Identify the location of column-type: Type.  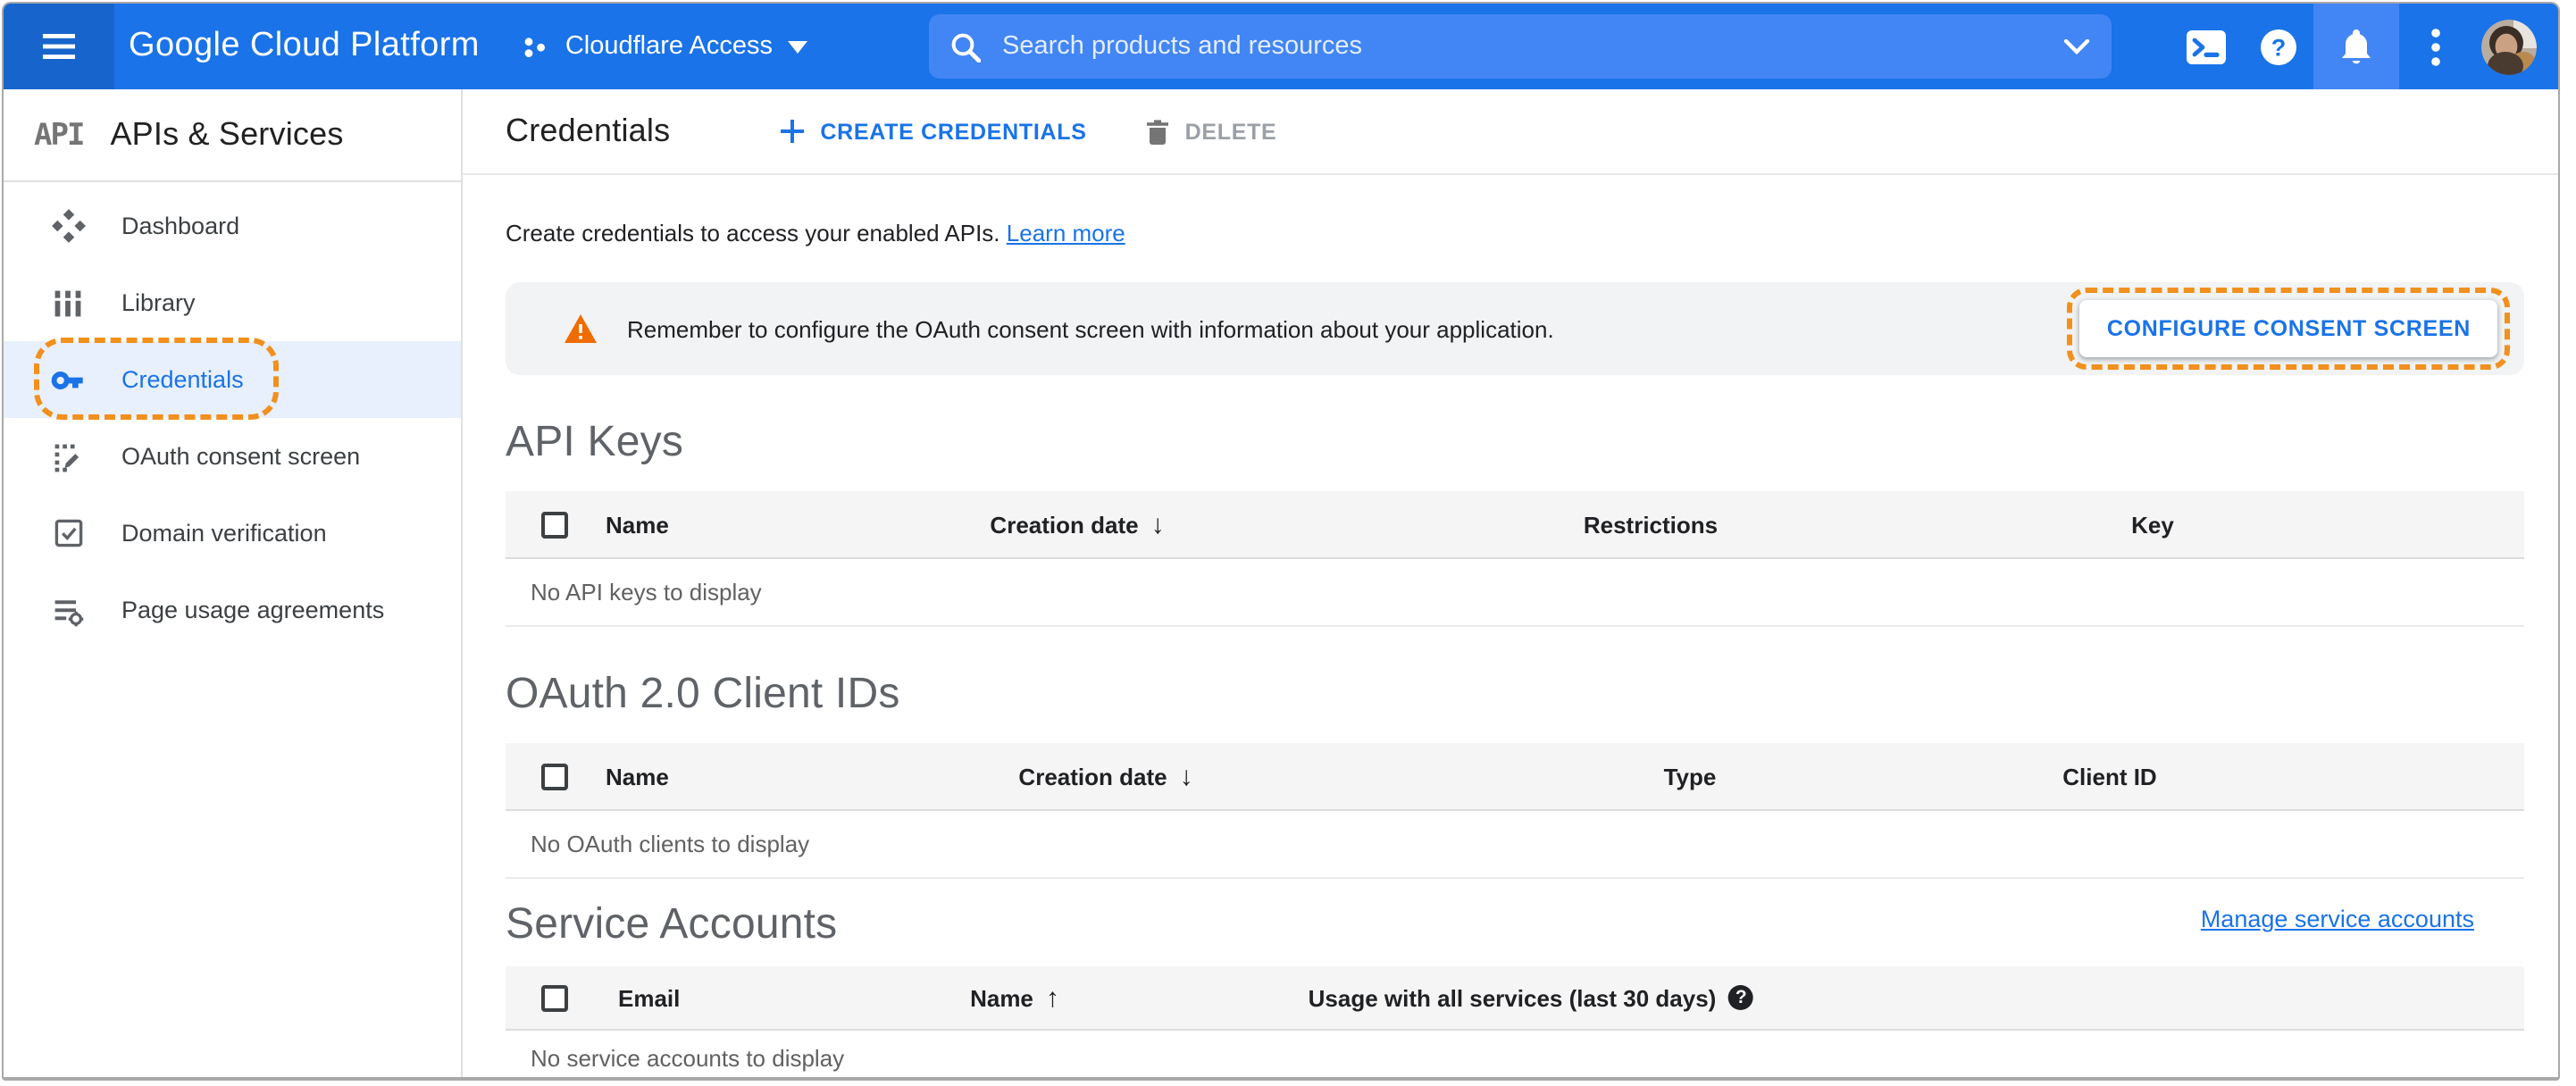
(1691, 776).